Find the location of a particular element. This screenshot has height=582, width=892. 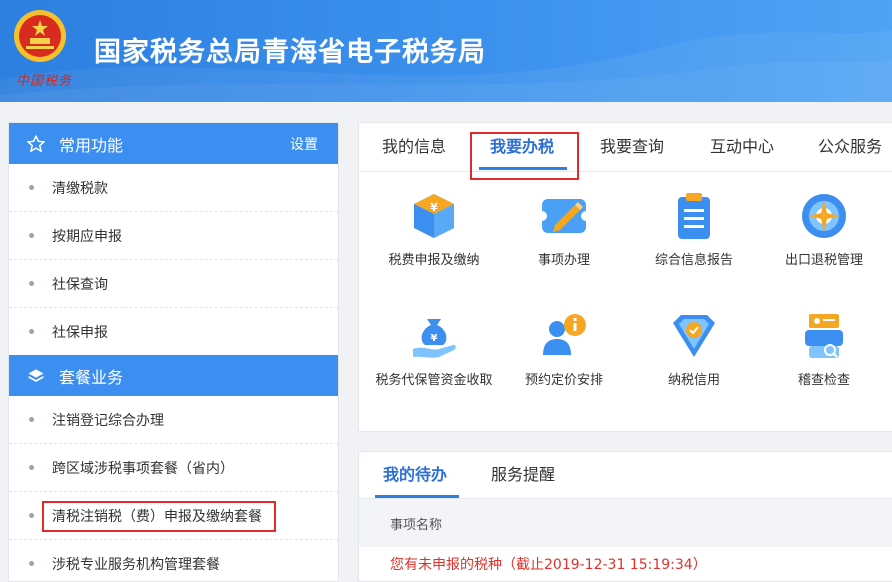

sidebar-item-label: 社保申报 is located at coordinates (80, 332).